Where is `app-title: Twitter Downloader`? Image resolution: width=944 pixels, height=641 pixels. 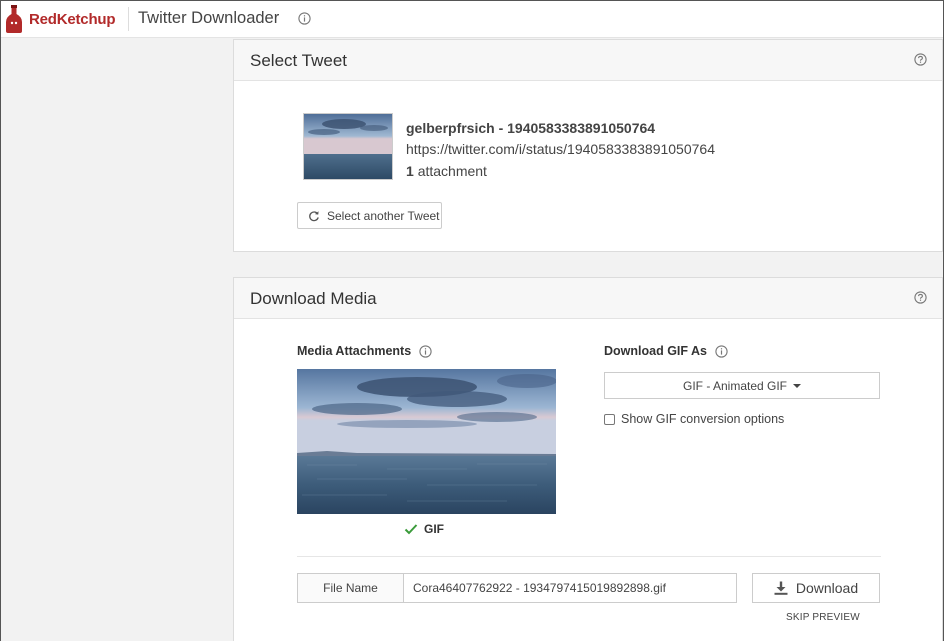 app-title: Twitter Downloader is located at coordinates (209, 18).